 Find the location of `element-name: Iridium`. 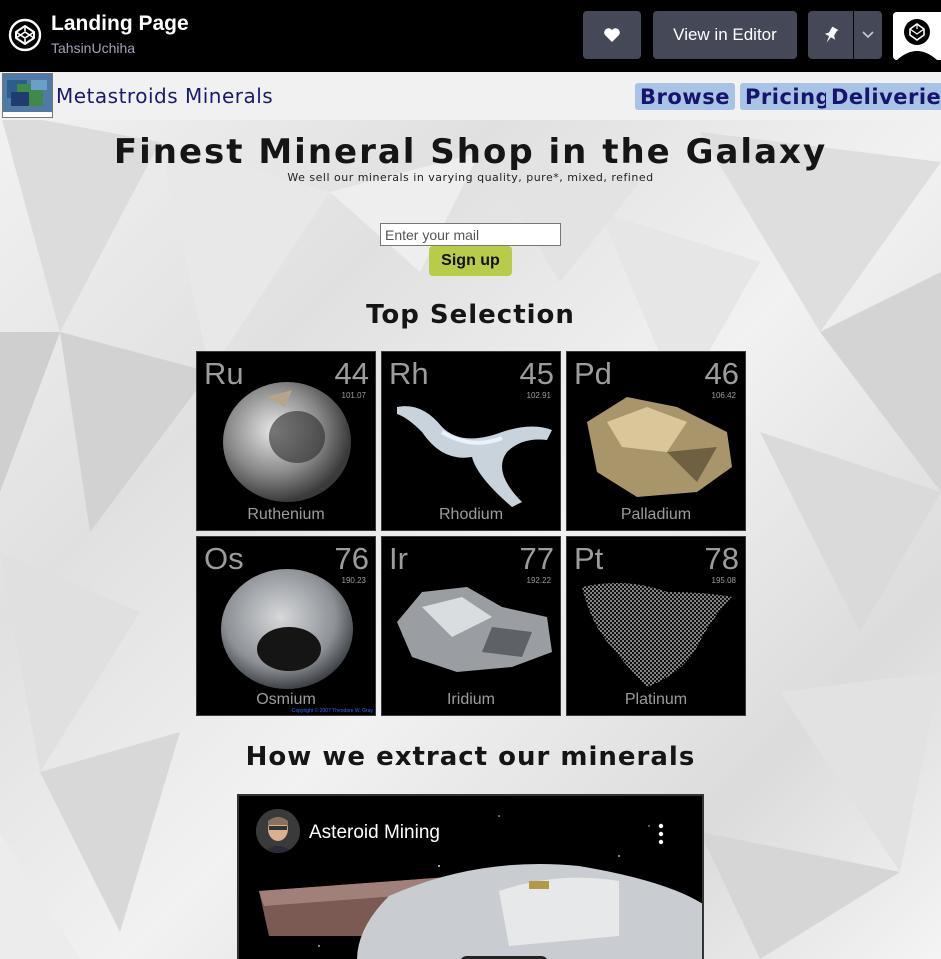

element-name: Iridium is located at coordinates (470, 699).